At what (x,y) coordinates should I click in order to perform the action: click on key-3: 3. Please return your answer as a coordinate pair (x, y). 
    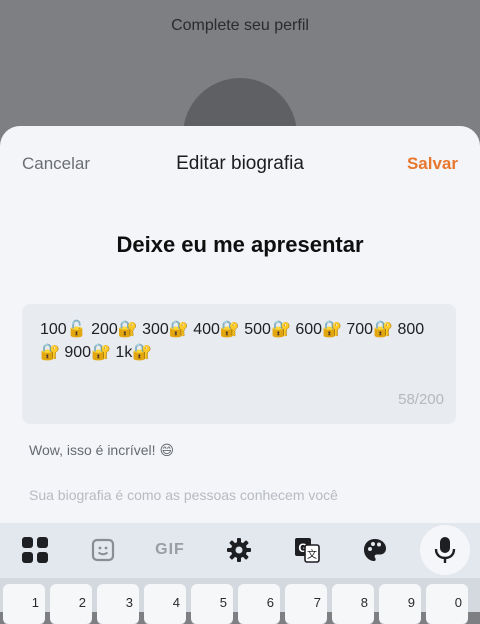
    Looking at the image, I should click on (118, 604).